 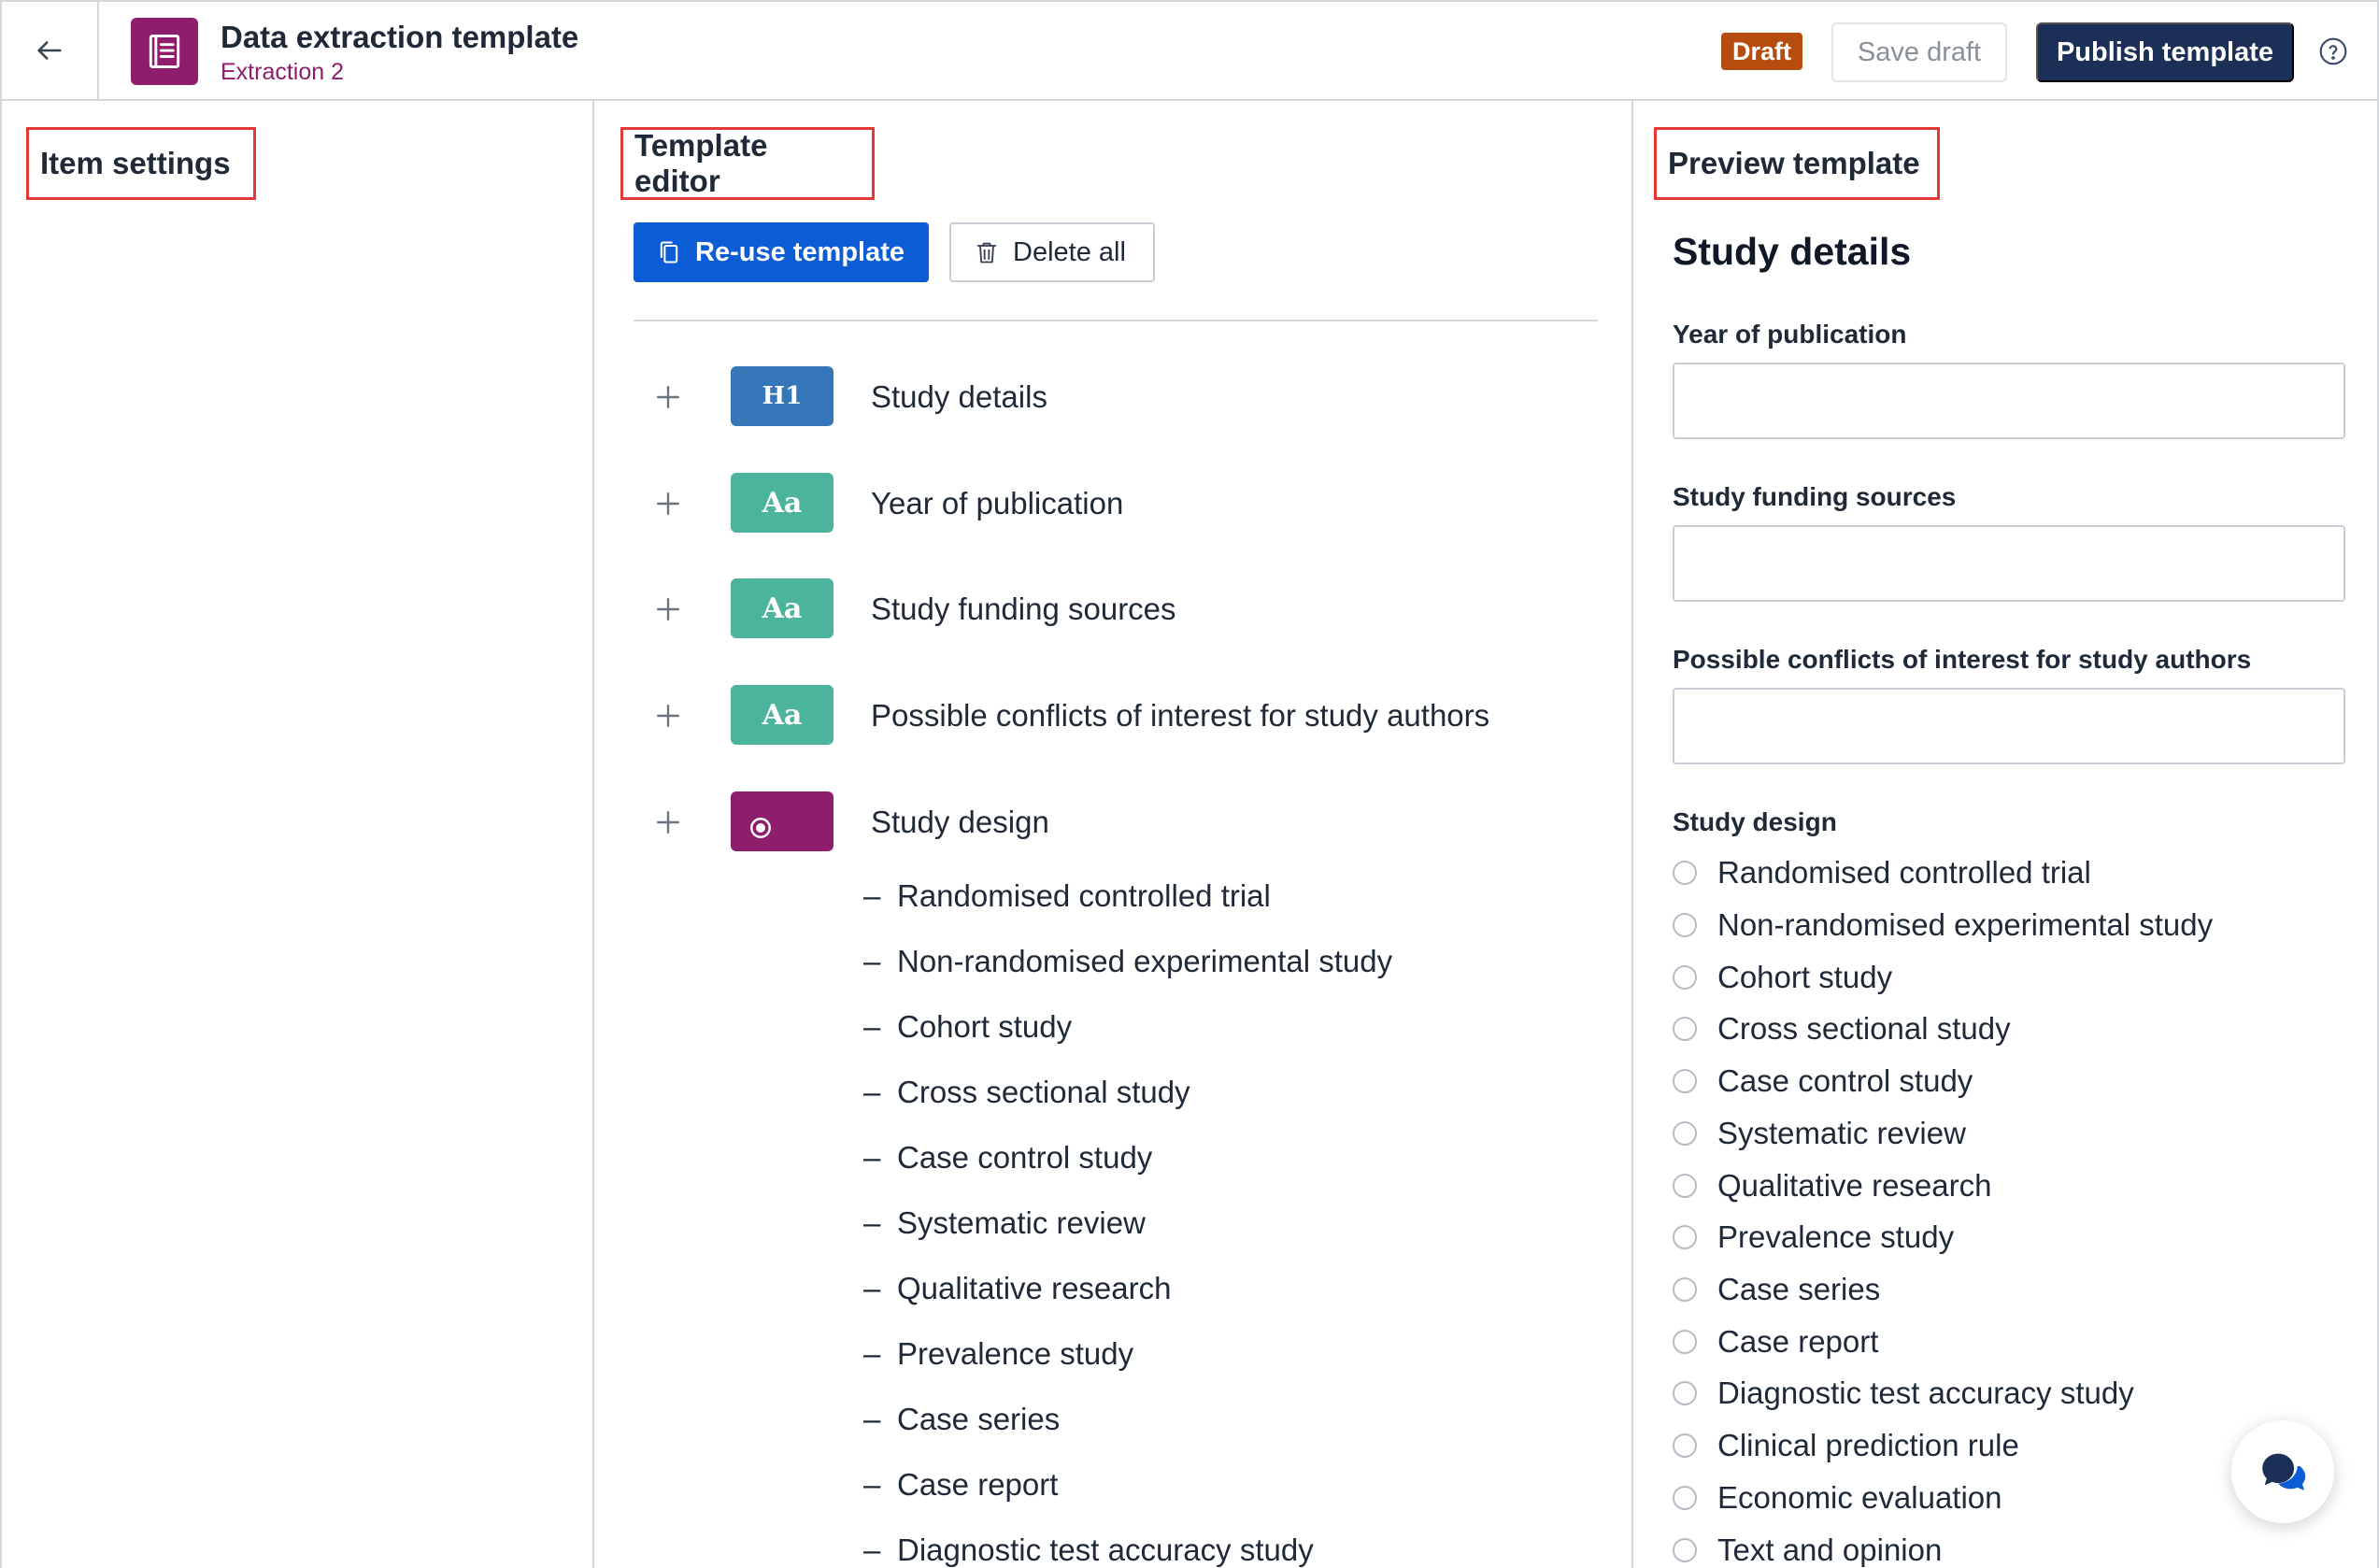 What do you see at coordinates (1819, 1134) in the screenshot?
I see `radio-option: Systematic review` at bounding box center [1819, 1134].